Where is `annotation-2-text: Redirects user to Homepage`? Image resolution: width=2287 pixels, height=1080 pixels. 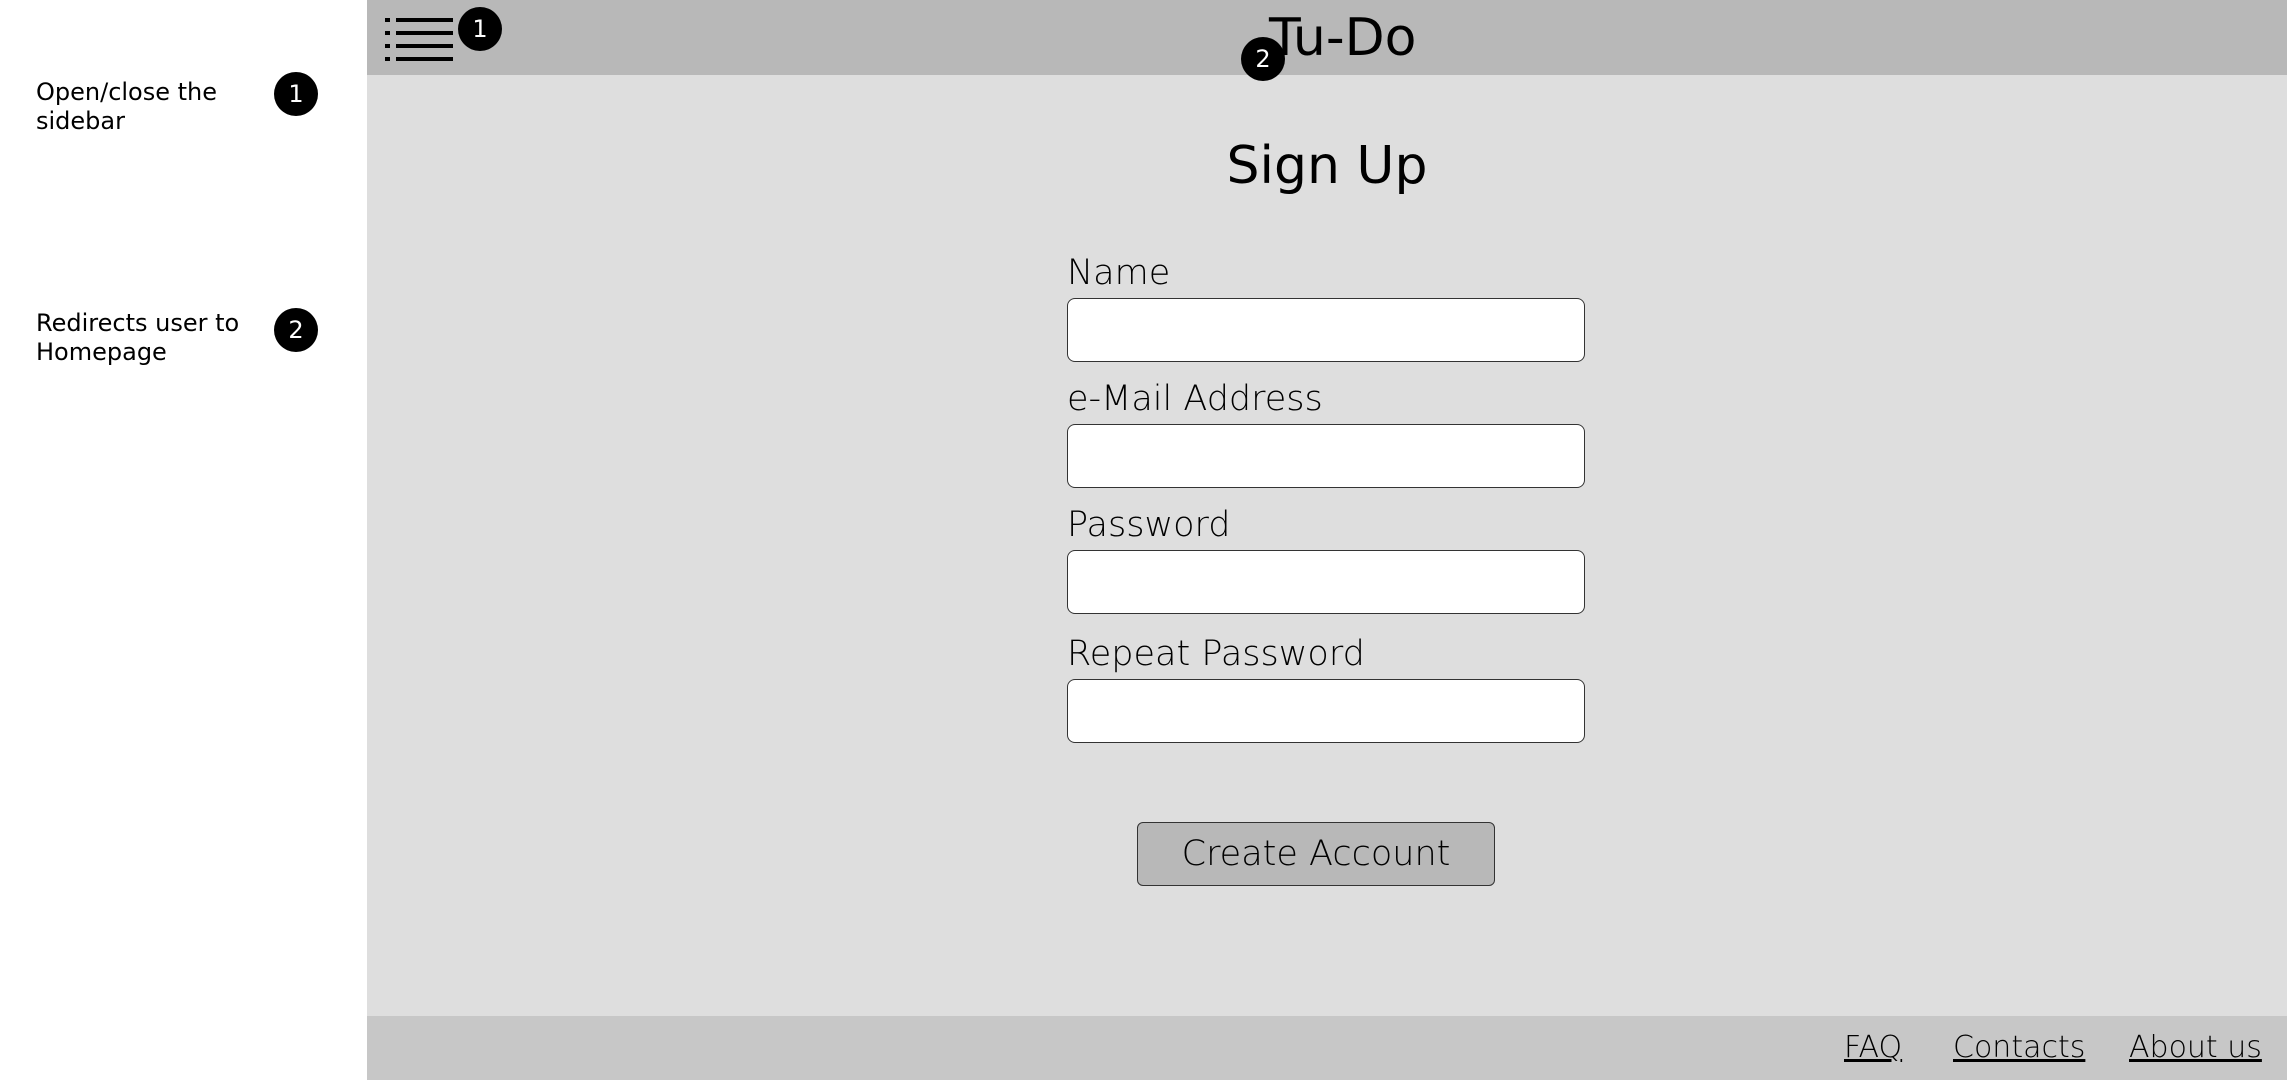
annotation-2-text: Redirects user to Homepage is located at coordinates (138, 337).